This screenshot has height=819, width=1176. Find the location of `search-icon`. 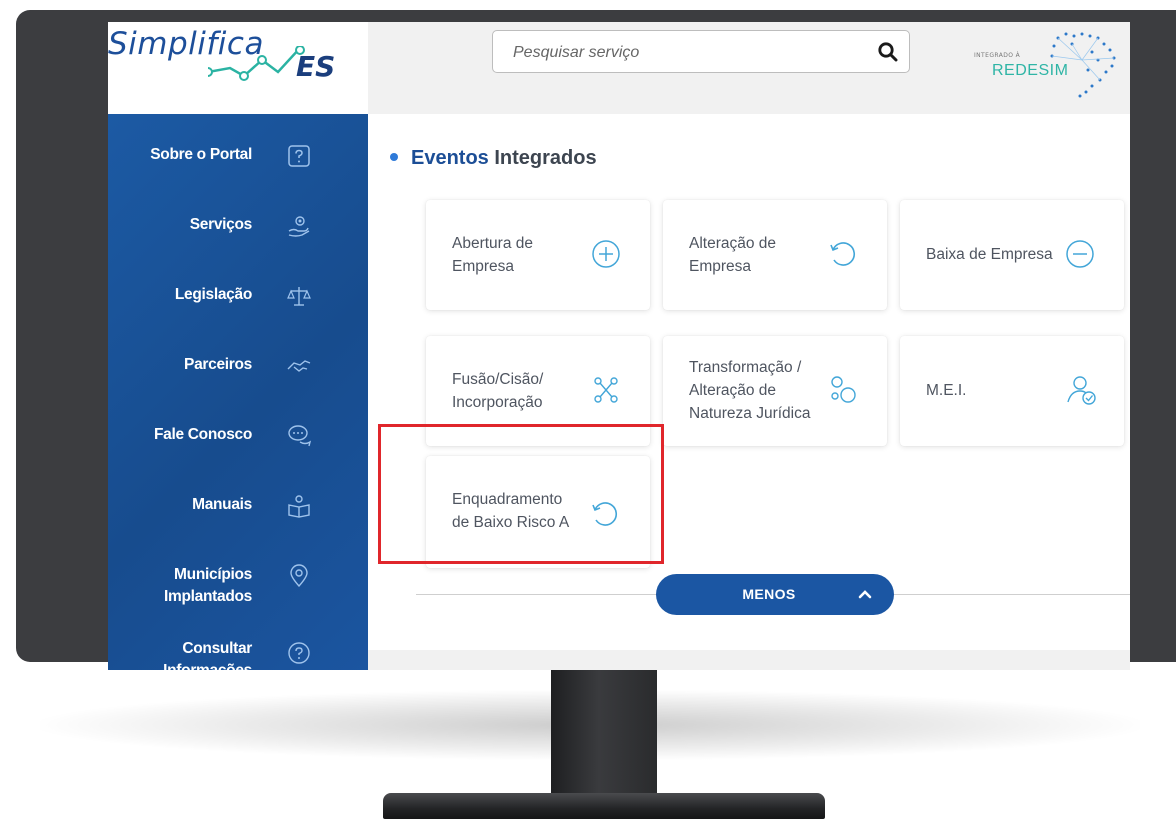

search-icon is located at coordinates (888, 52).